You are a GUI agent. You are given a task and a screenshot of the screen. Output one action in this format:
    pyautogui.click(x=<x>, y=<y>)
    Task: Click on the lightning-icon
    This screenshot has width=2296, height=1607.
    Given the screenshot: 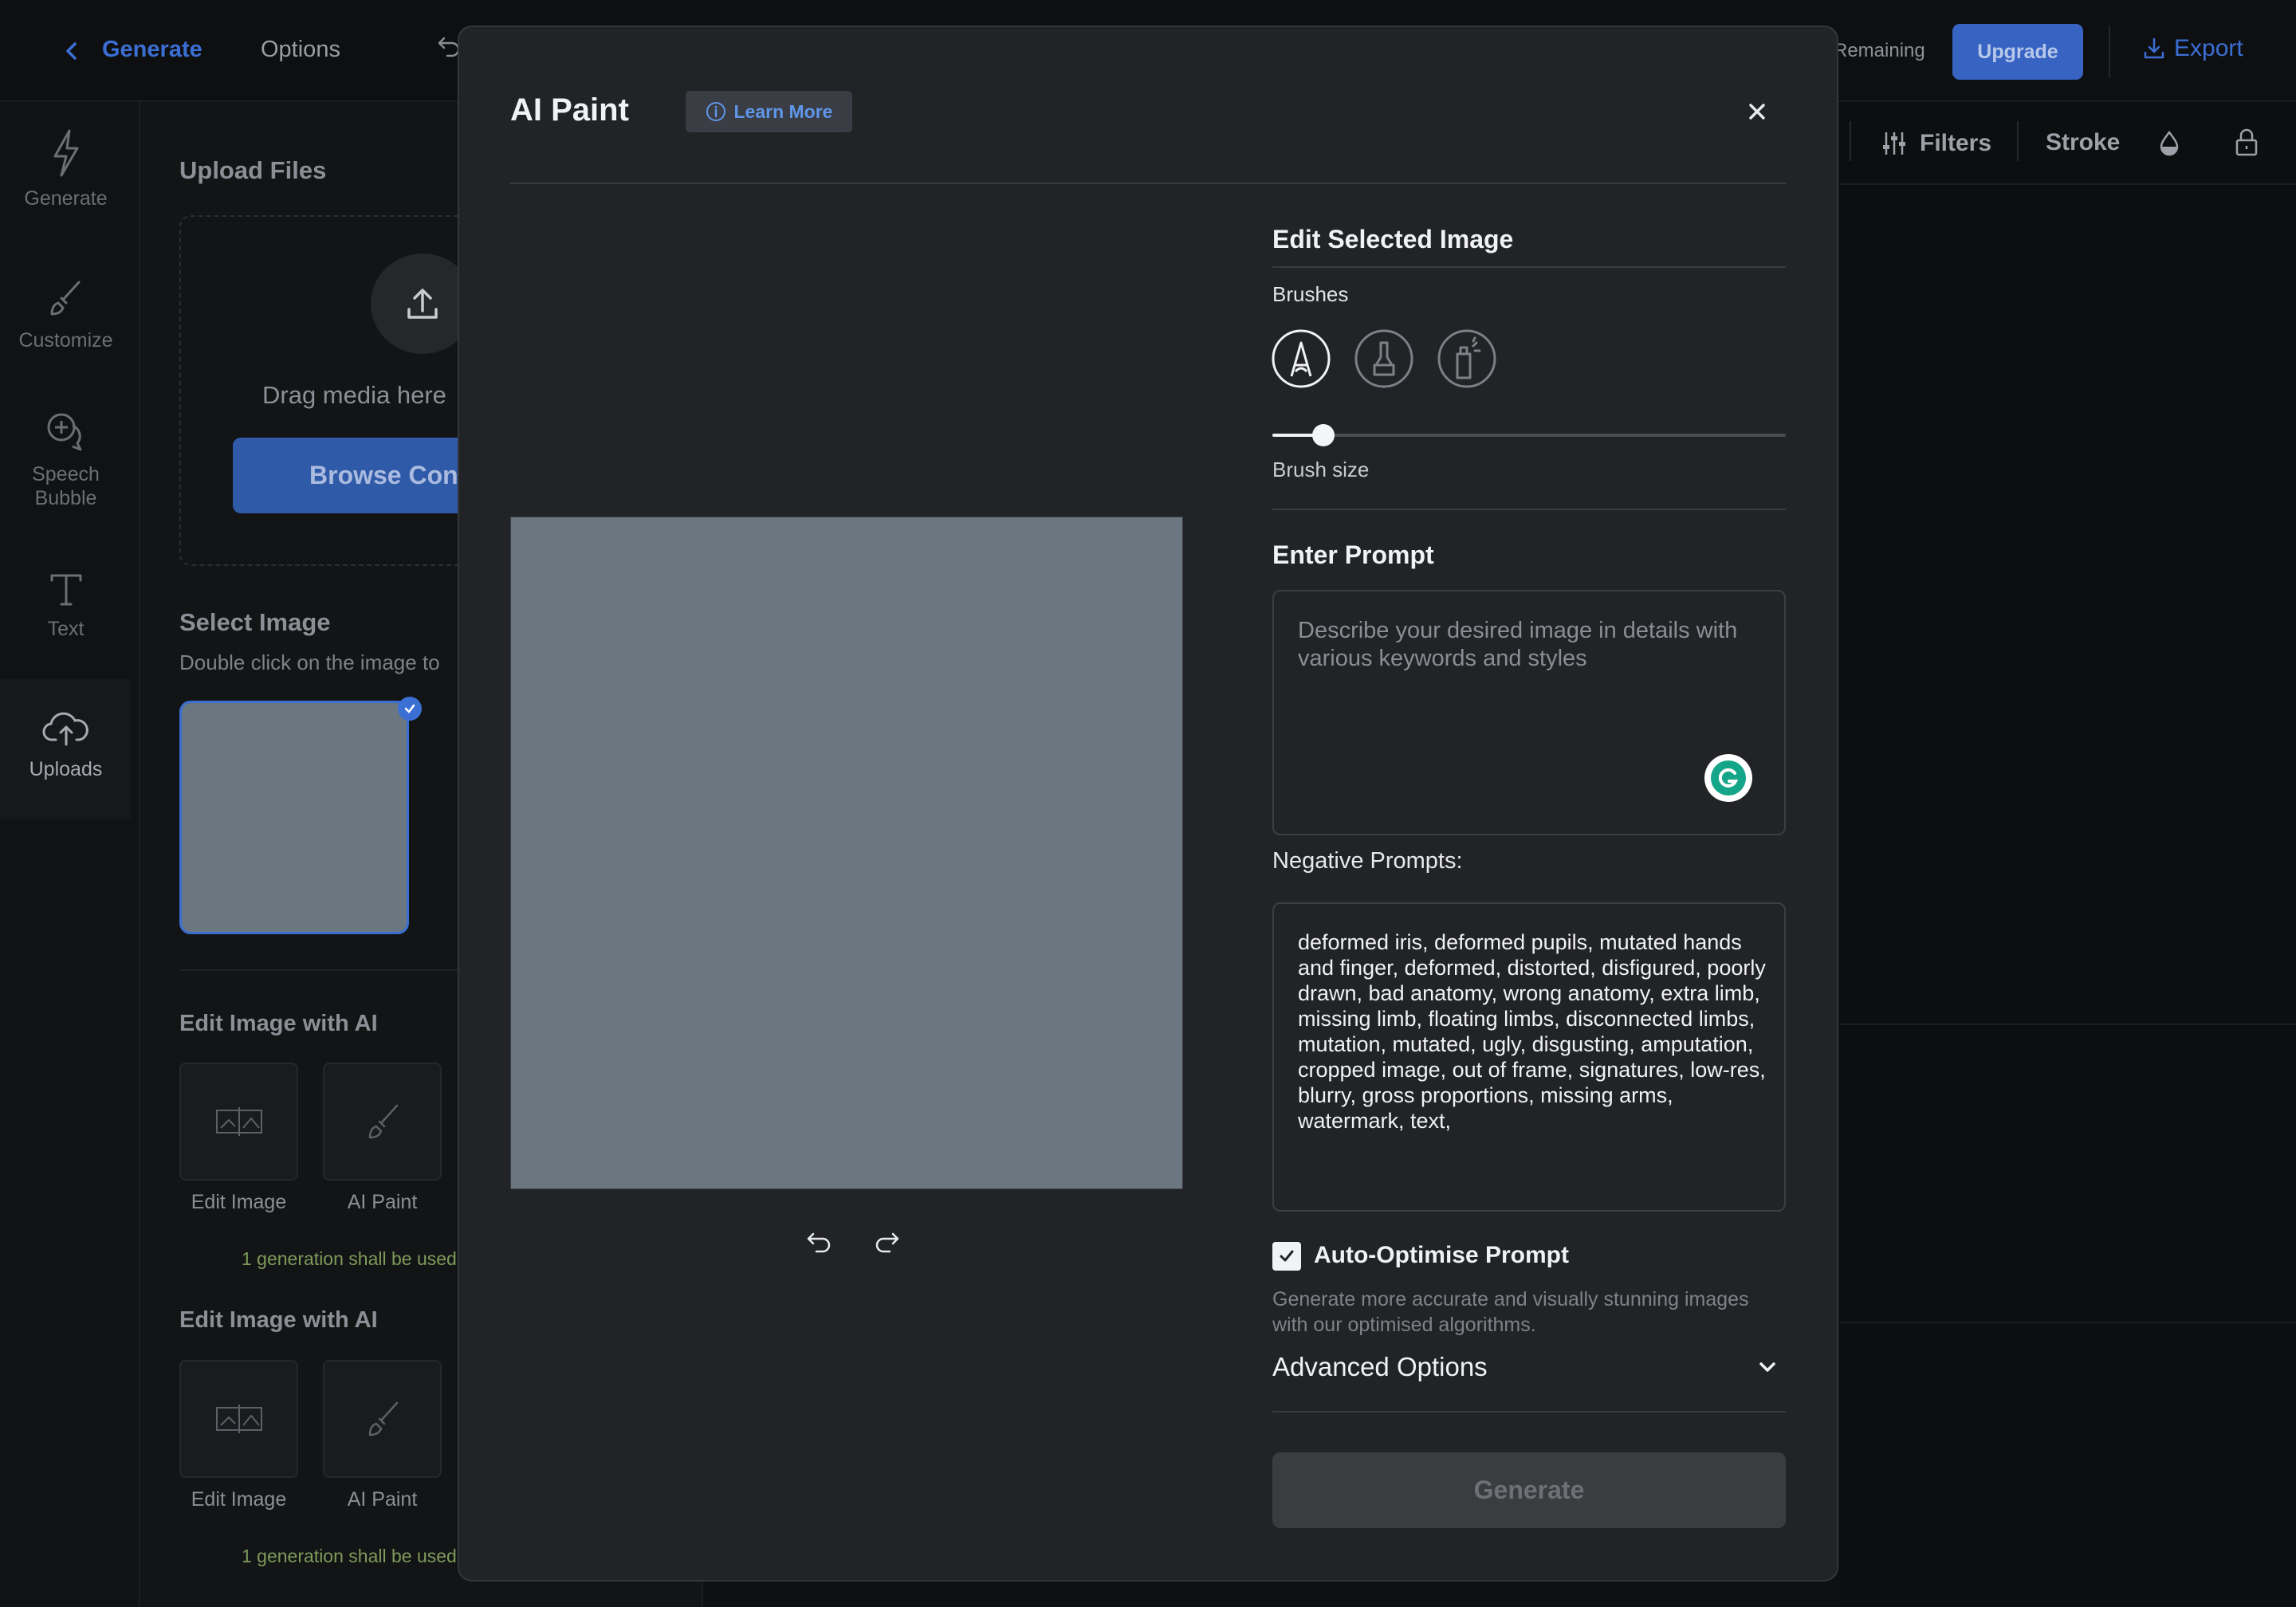 What is the action you would take?
    pyautogui.click(x=65, y=153)
    